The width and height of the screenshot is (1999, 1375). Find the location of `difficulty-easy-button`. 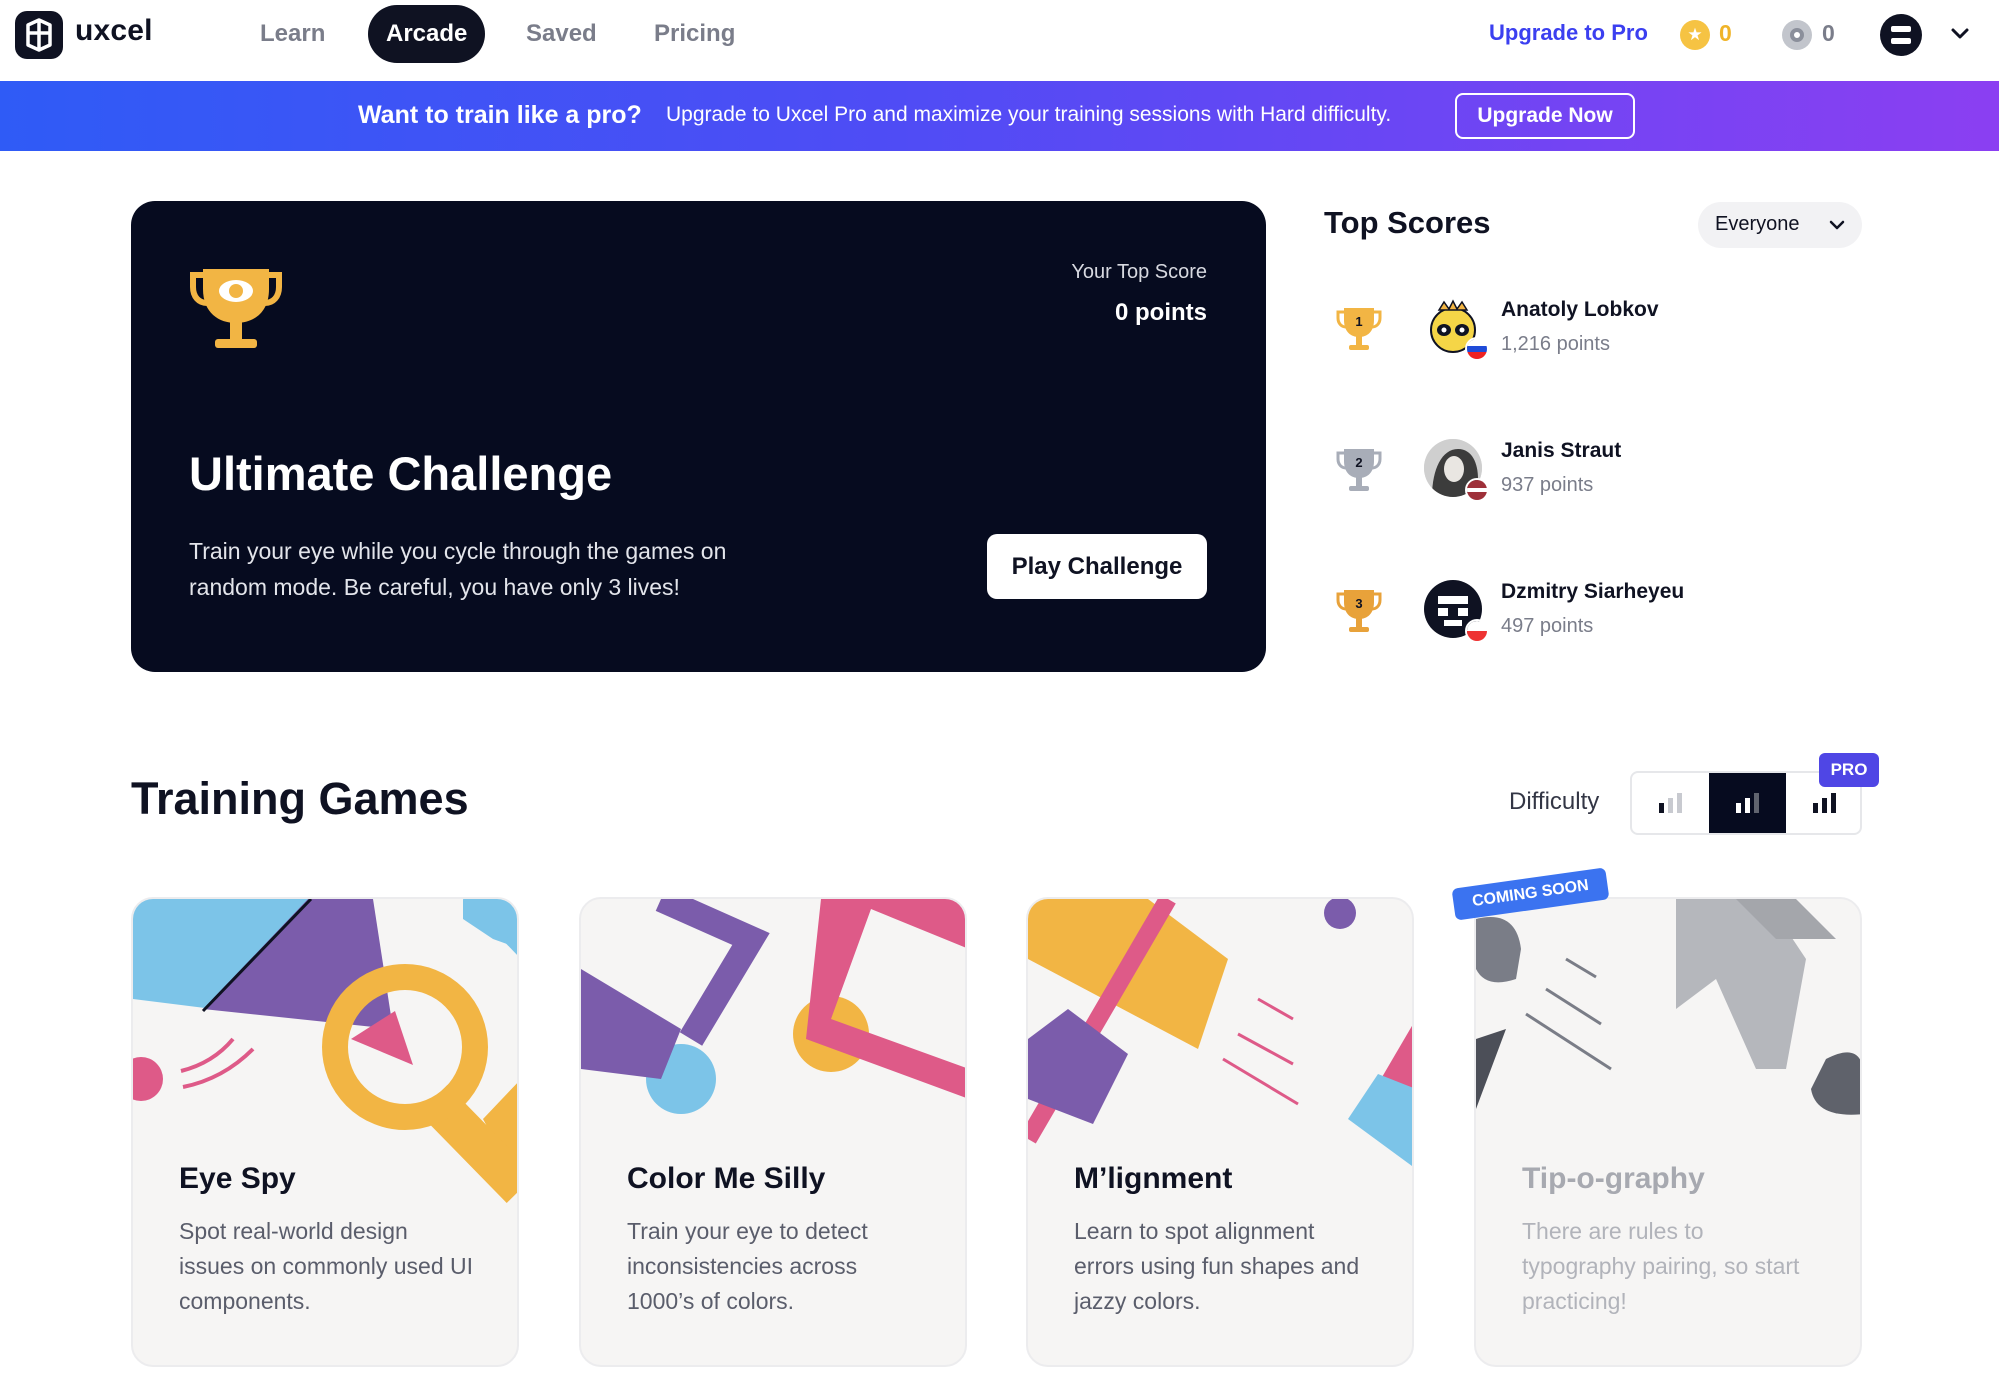

difficulty-easy-button is located at coordinates (1670, 803).